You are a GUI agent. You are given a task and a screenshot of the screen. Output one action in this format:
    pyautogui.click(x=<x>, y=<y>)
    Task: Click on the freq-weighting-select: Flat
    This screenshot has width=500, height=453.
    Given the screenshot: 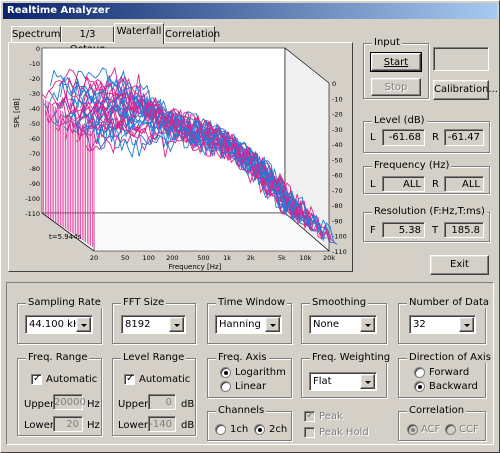 What is the action you would take?
    pyautogui.click(x=343, y=381)
    